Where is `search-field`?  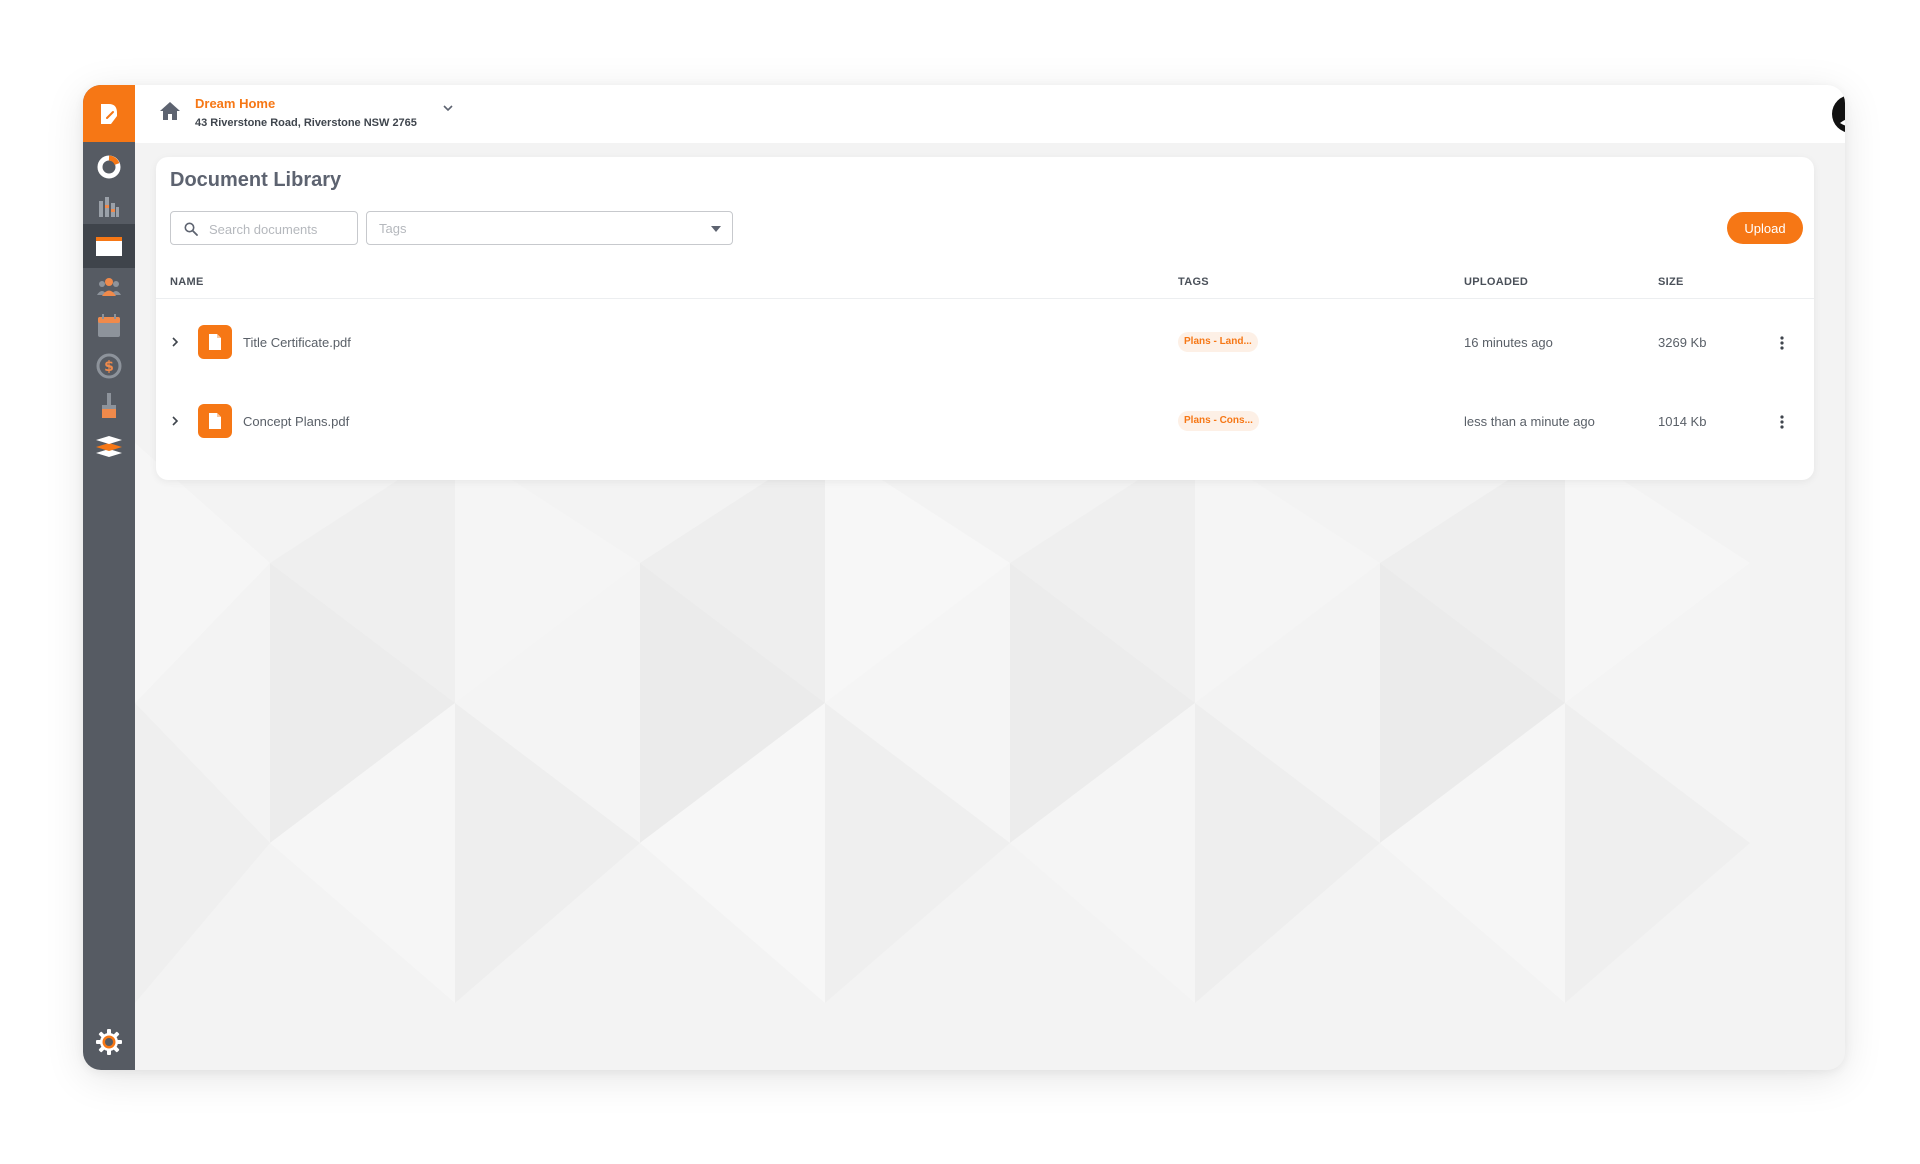 search-field is located at coordinates (264, 228).